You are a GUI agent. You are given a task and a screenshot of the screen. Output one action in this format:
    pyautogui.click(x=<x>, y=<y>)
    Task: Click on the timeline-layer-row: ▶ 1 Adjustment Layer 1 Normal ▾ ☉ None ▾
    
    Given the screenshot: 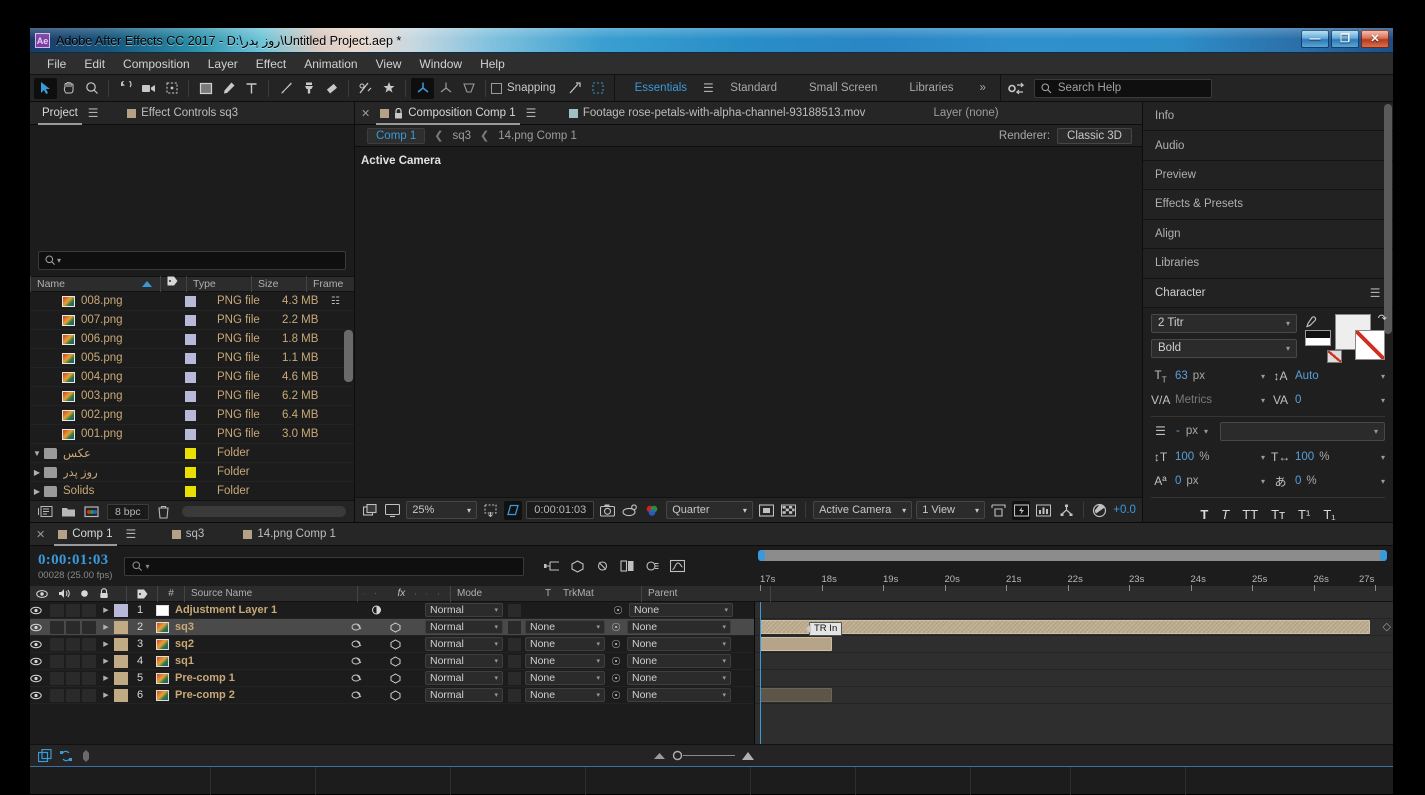 What is the action you would take?
    pyautogui.click(x=392, y=610)
    